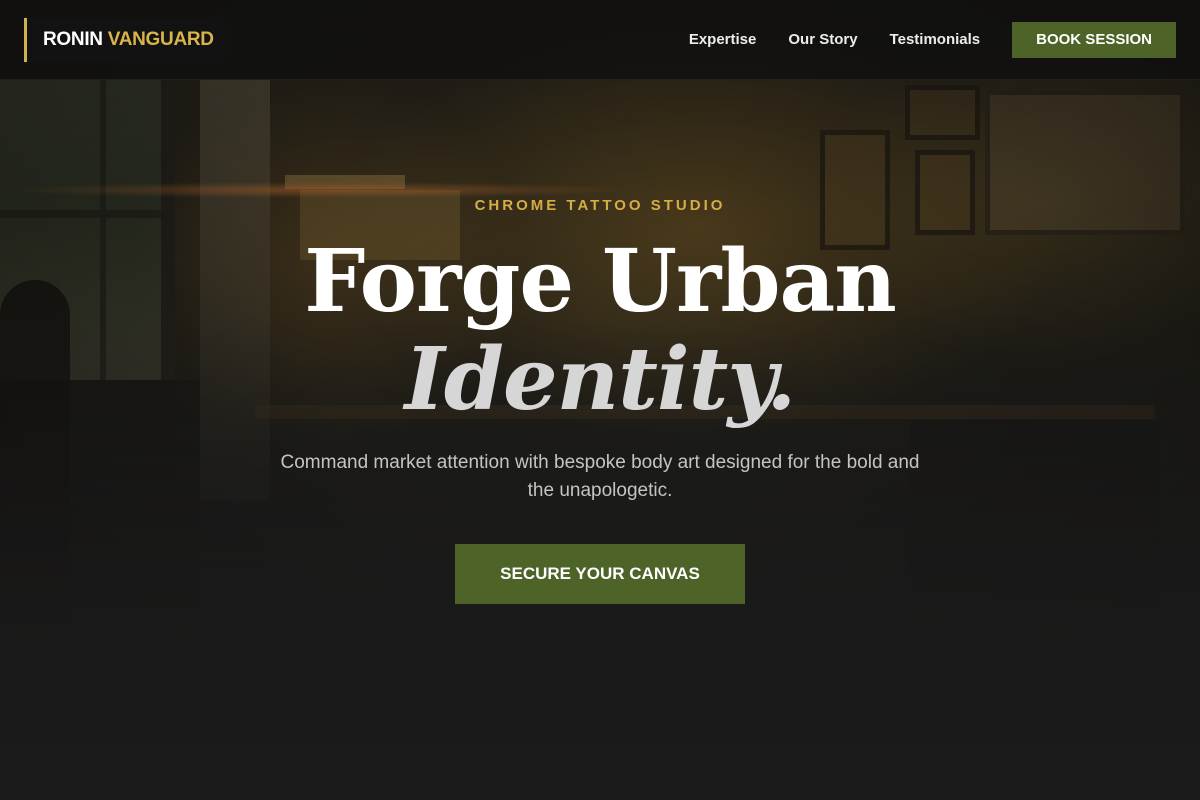 This screenshot has width=1200, height=800. Describe the element at coordinates (600, 205) in the screenshot. I see `hero-eyebrow: CHROME TATTOO STUDIO` at that location.